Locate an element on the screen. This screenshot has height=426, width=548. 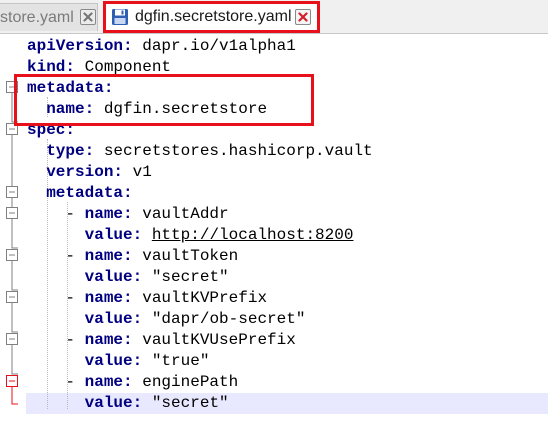
yaml-value: vaultKVUsePrefix is located at coordinates (219, 340).